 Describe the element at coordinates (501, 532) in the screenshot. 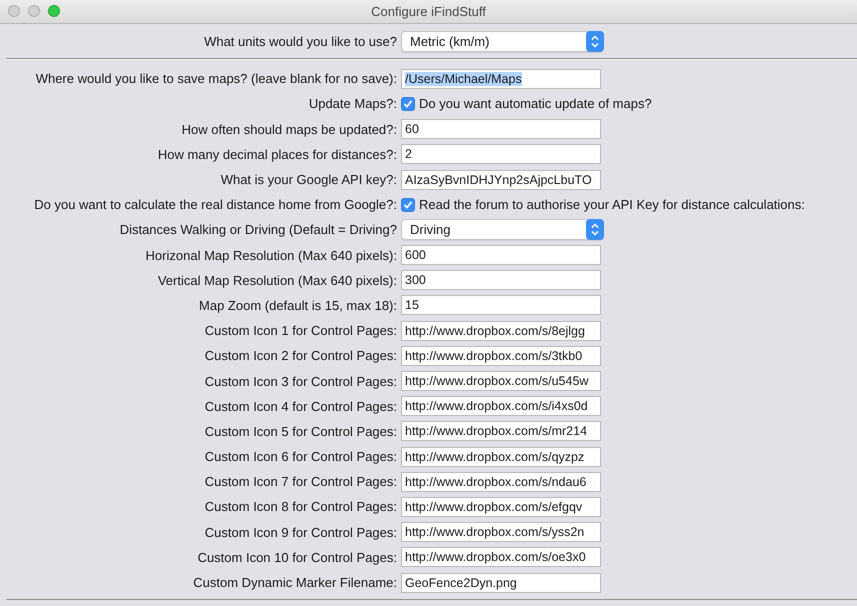

I see `text-field: http://www.dropbox.com/s/yss2n` at that location.